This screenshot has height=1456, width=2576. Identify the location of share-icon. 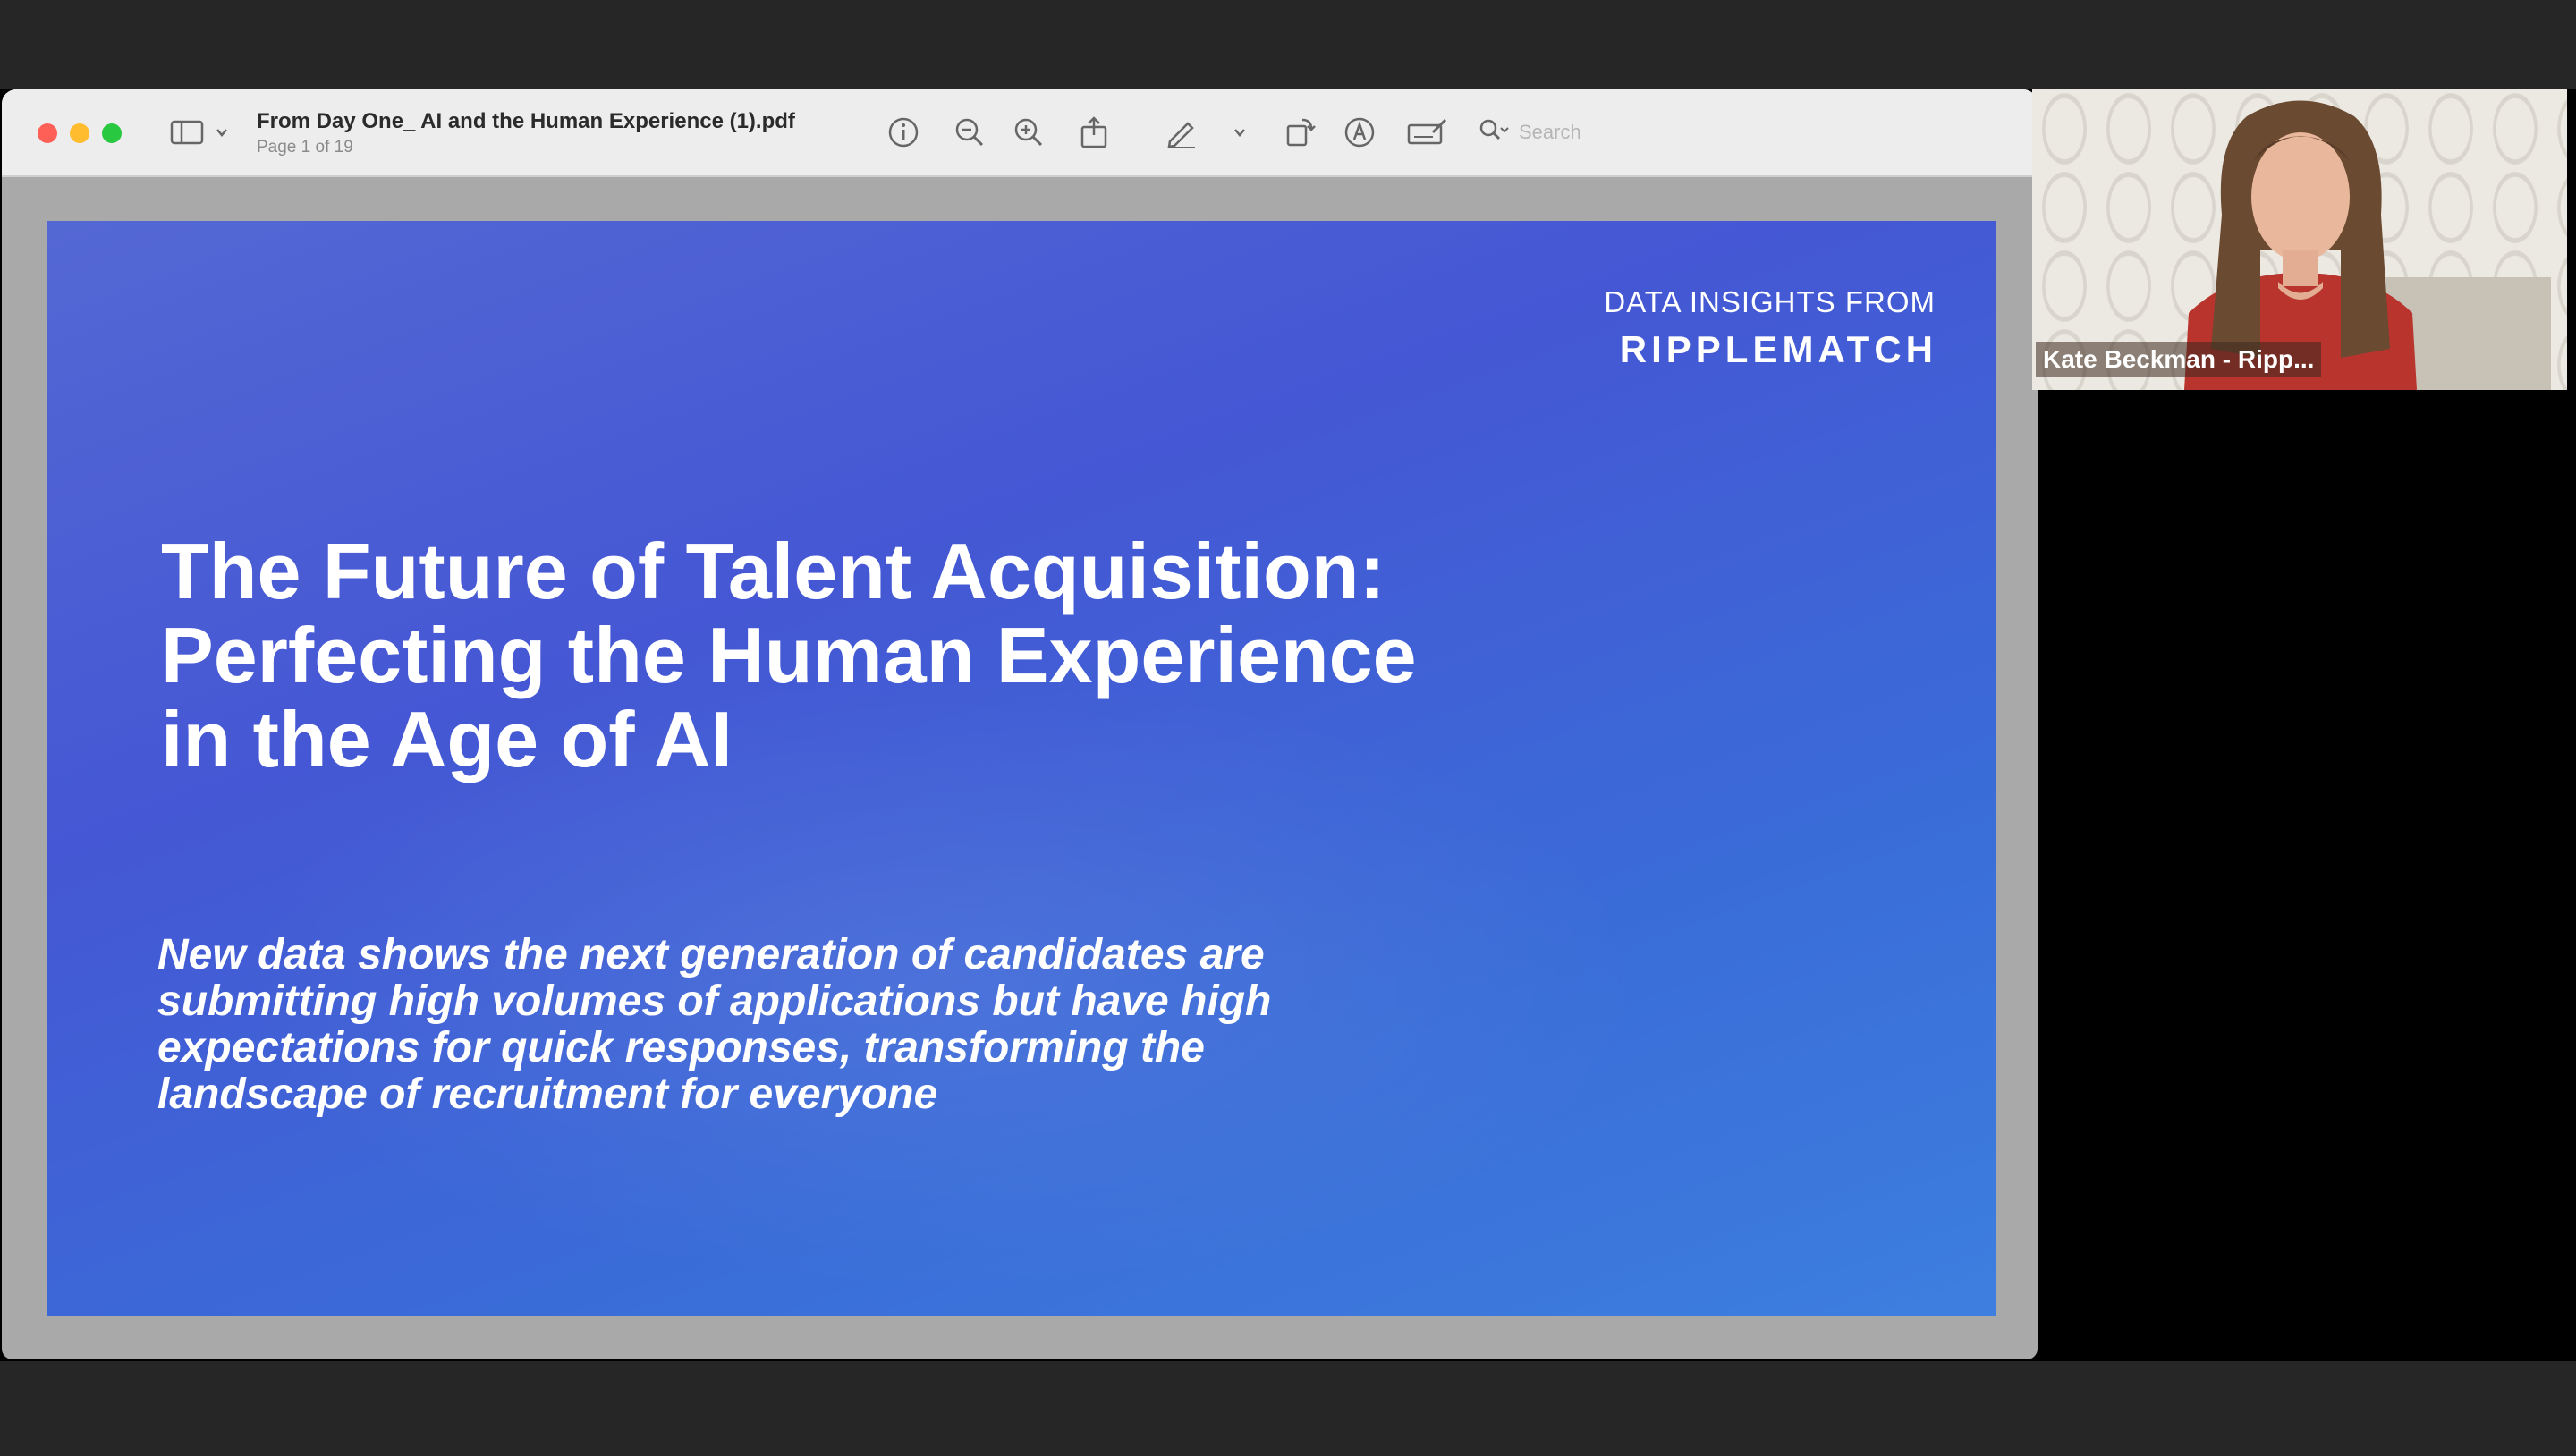
(1094, 132).